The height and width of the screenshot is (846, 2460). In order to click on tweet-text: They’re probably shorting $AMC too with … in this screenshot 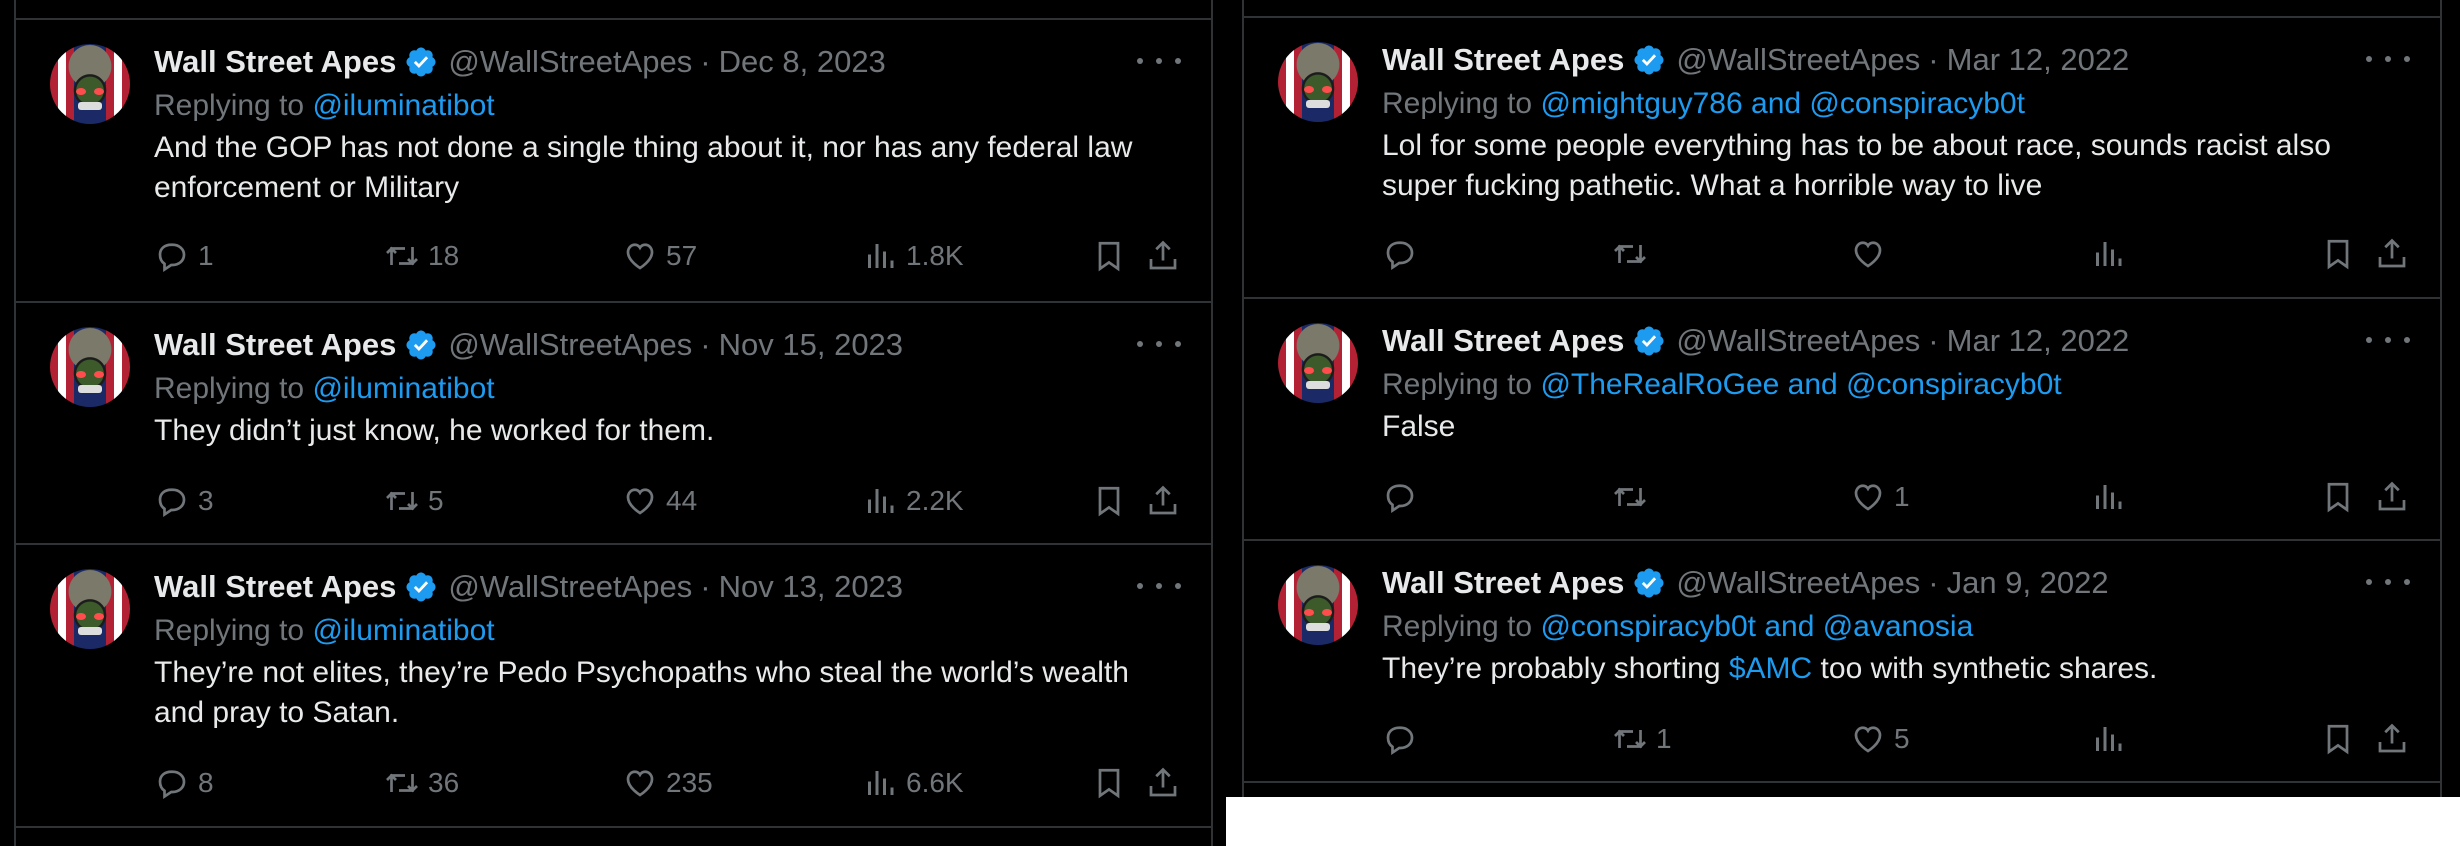, I will do `click(1896, 669)`.